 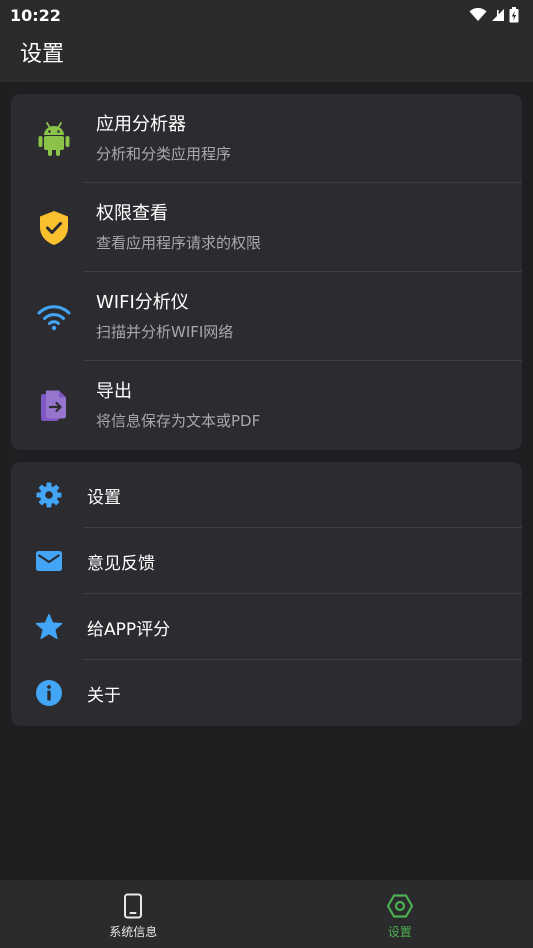 What do you see at coordinates (35, 15) in the screenshot?
I see `status-time: 10:22` at bounding box center [35, 15].